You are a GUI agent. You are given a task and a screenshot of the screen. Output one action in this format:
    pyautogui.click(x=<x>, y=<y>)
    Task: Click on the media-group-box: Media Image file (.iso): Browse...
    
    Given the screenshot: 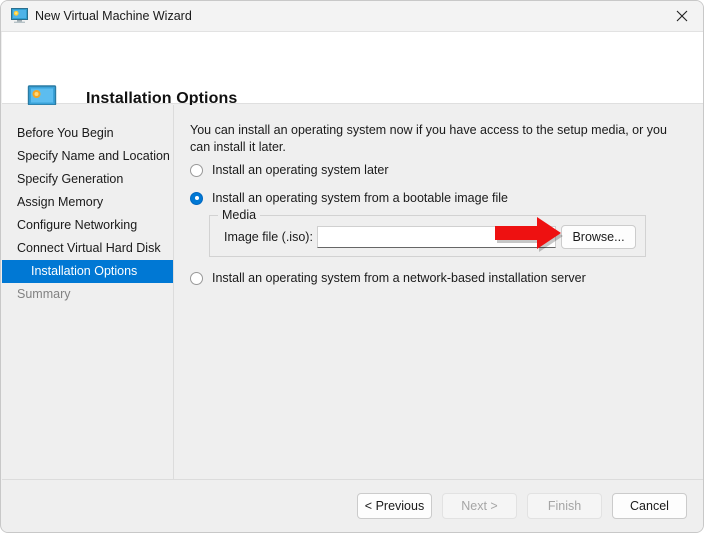 What is the action you would take?
    pyautogui.click(x=427, y=232)
    